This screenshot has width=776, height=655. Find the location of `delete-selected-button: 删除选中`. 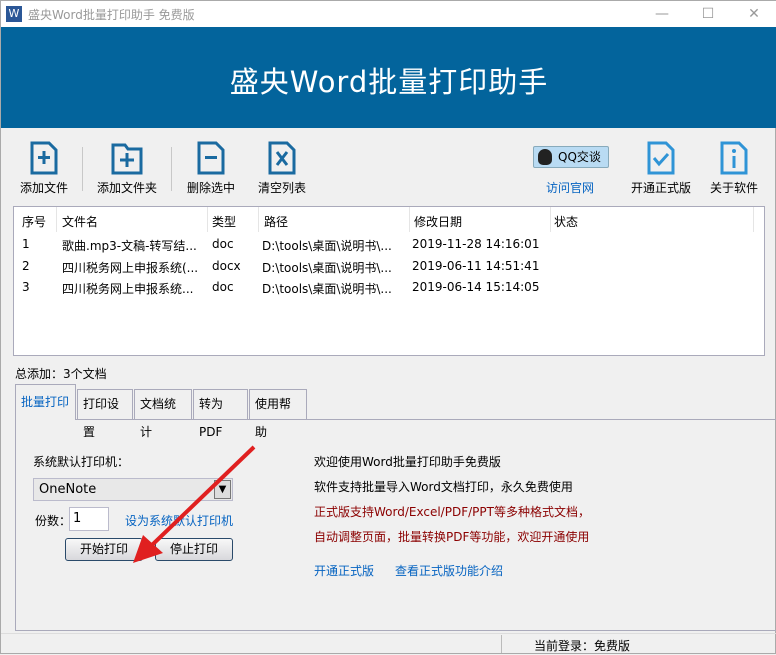

delete-selected-button: 删除选中 is located at coordinates (211, 168).